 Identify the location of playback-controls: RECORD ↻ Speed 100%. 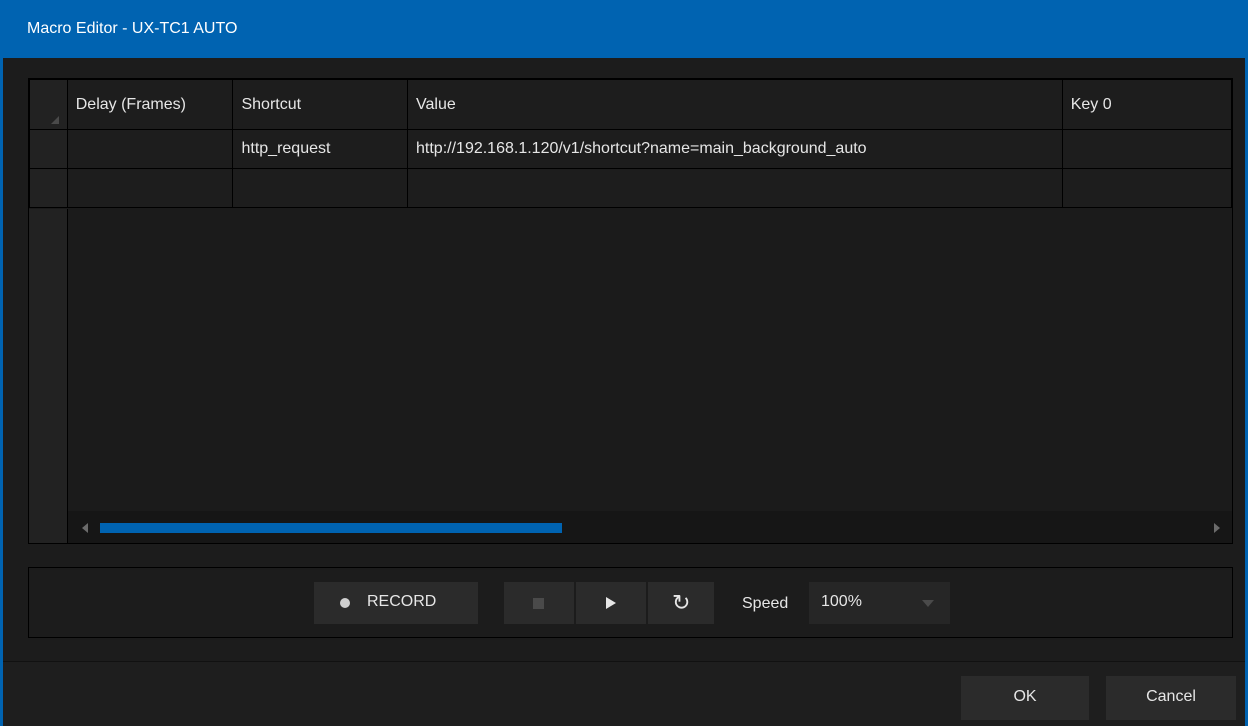
(630, 602).